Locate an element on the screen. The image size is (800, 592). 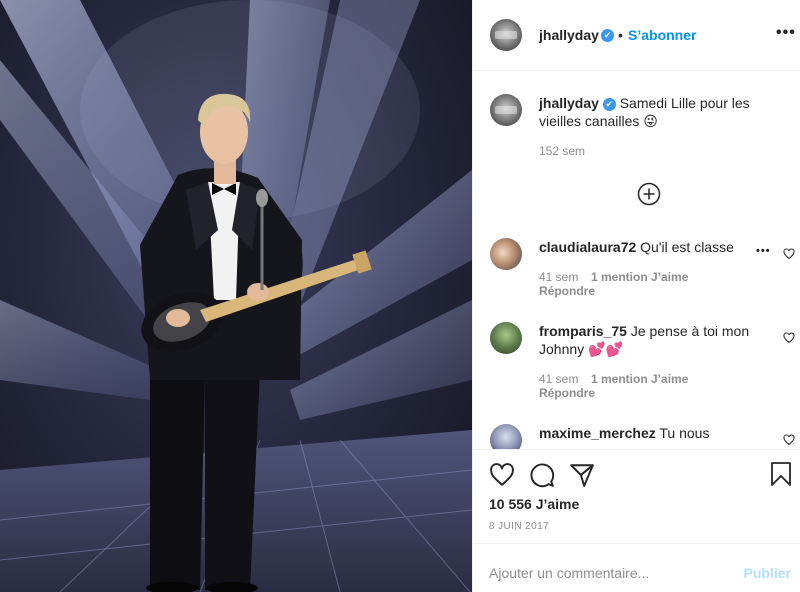
comment-username: maxime_merchez is located at coordinates (597, 433).